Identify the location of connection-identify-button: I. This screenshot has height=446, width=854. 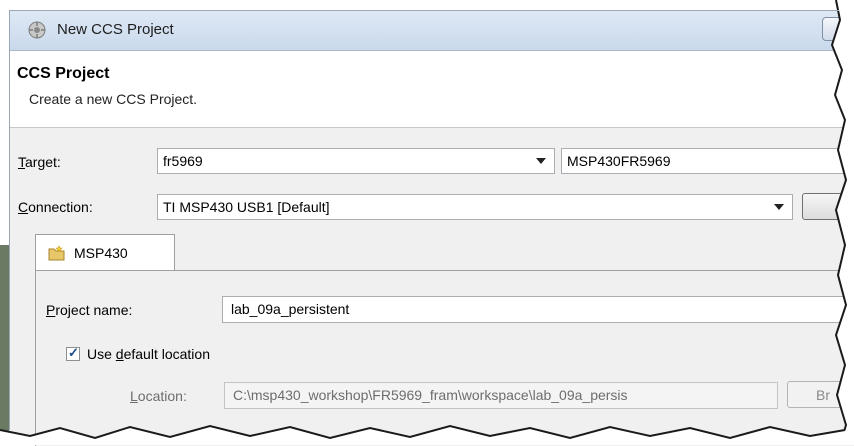
(828, 206).